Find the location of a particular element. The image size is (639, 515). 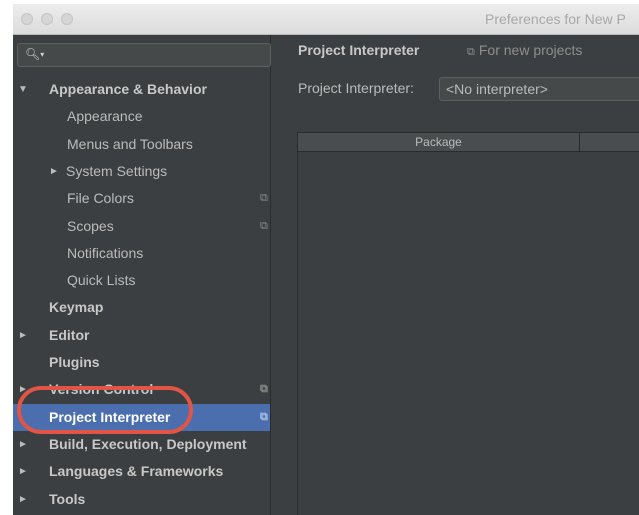

close-window-button is located at coordinates (27, 19).